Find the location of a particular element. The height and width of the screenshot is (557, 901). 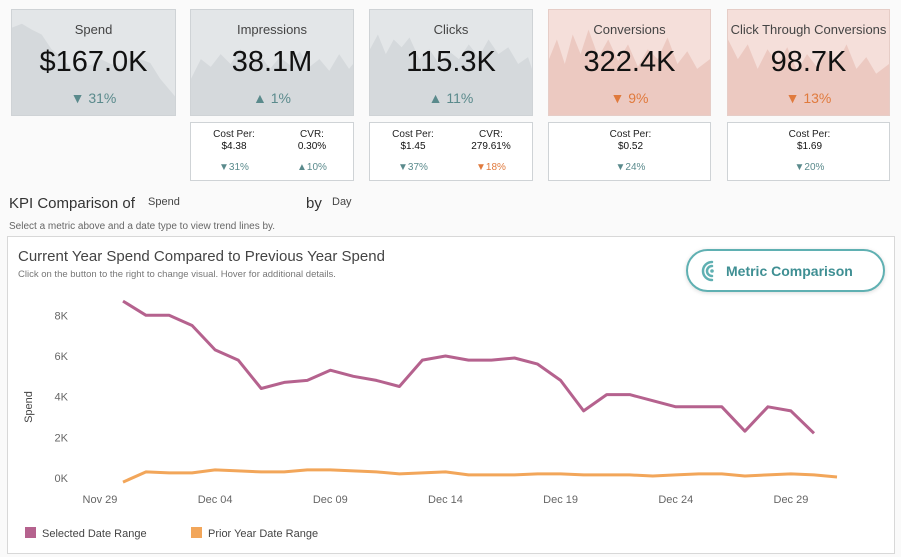

cvr-column: CVR: 0.30% ▲10% is located at coordinates (312, 151).